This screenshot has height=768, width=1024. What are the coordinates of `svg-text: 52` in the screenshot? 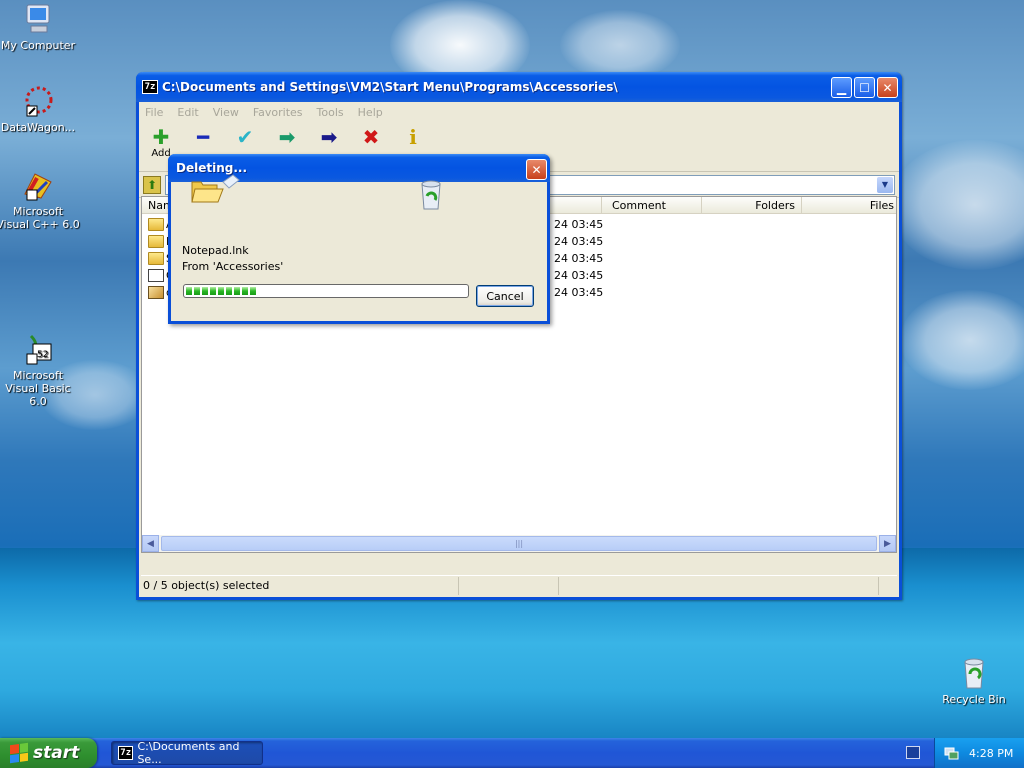 It's located at (42, 355).